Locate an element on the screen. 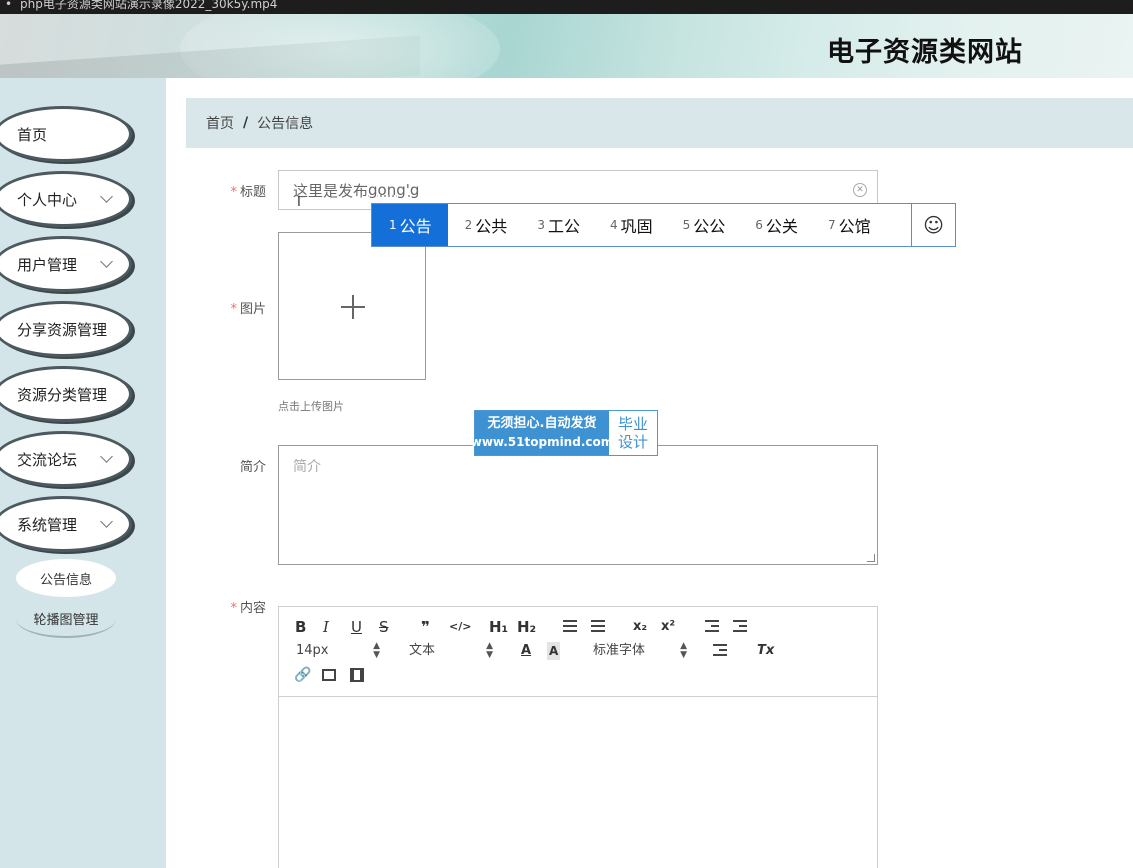 The height and width of the screenshot is (868, 1133). quote-button: ❞ is located at coordinates (425, 627).